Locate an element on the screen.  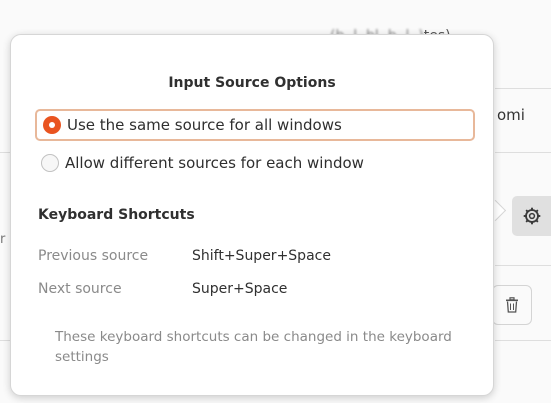
radio-label: Allow different sources for each window is located at coordinates (214, 163).